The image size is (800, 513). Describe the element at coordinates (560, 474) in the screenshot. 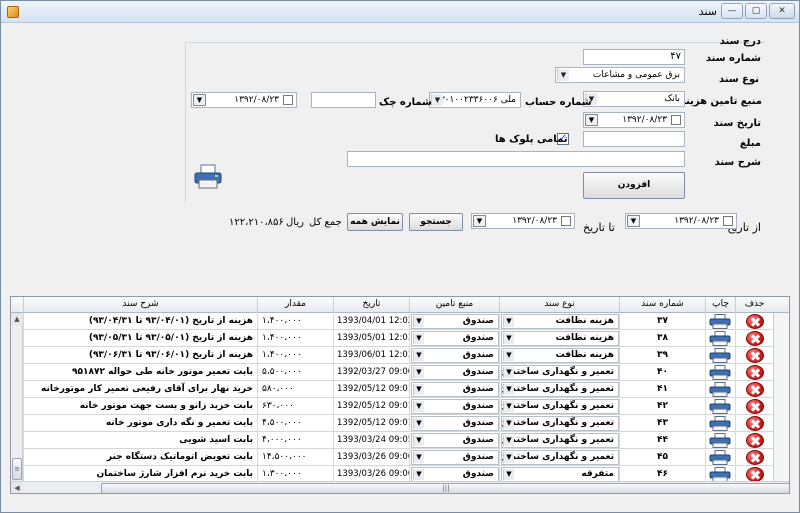

I see `doc-type-cell-select: متفرقه ▼` at that location.